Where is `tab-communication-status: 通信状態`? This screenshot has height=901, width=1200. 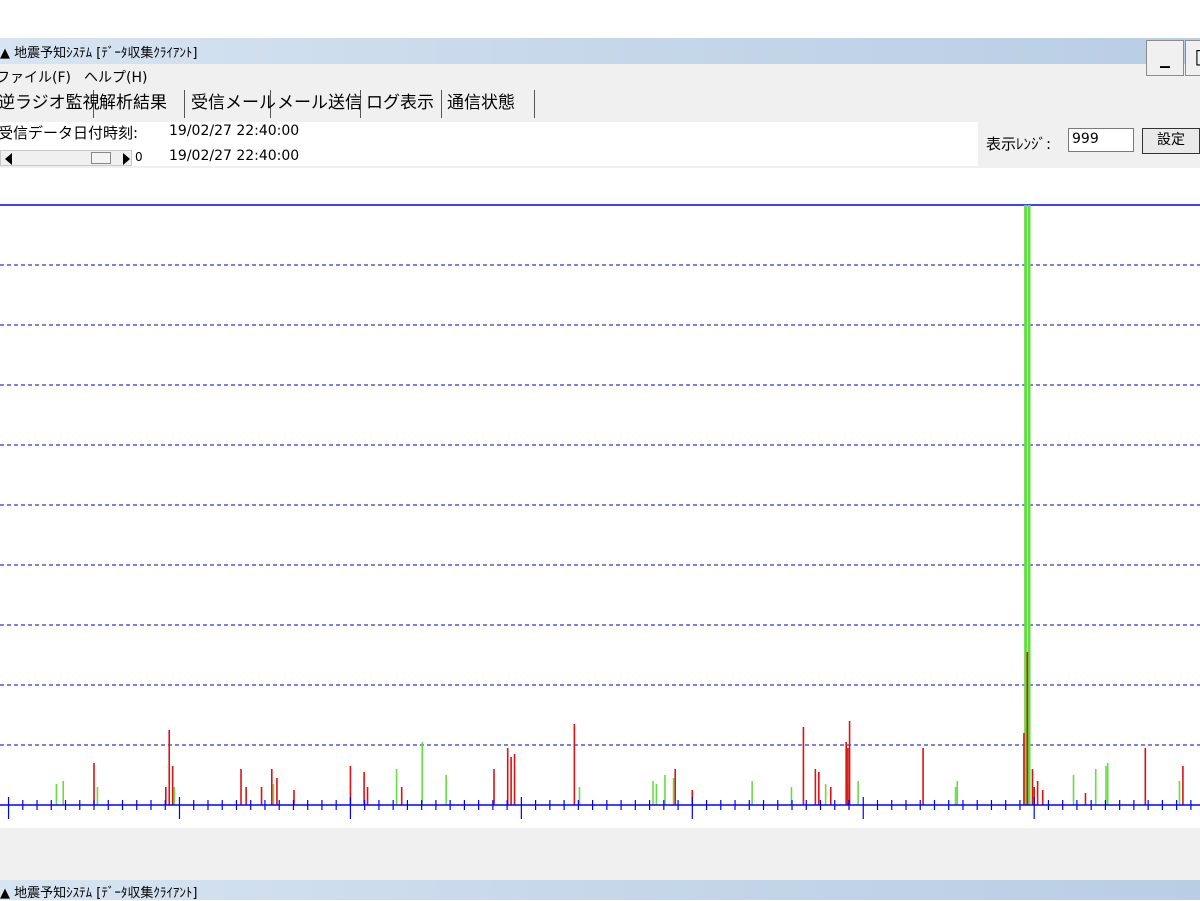
tab-communication-status: 通信状態 is located at coordinates (491, 104).